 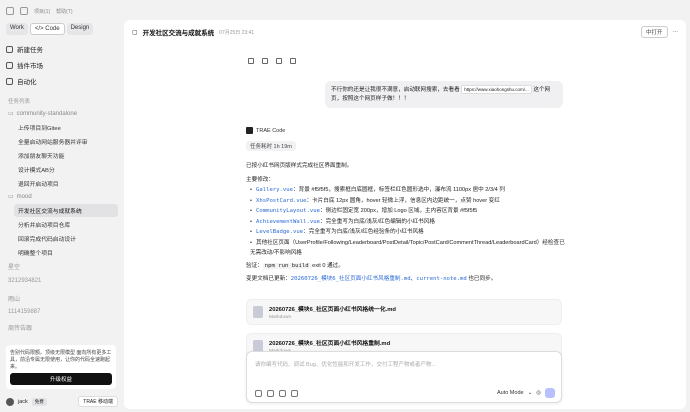 What do you see at coordinates (20, 197) in the screenshot?
I see `group-mood: ▭ mood` at bounding box center [20, 197].